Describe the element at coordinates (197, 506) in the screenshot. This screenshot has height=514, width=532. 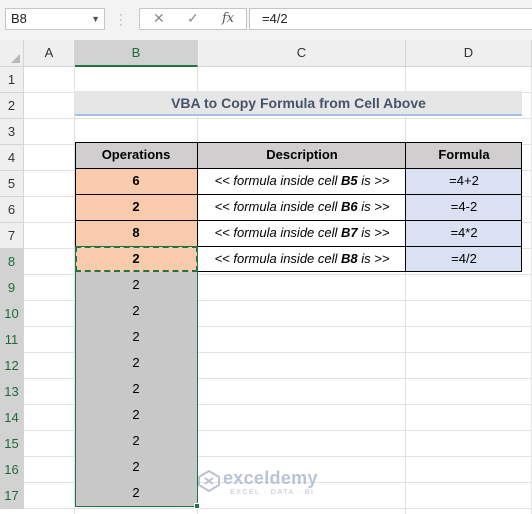
I see `fill-handle` at that location.